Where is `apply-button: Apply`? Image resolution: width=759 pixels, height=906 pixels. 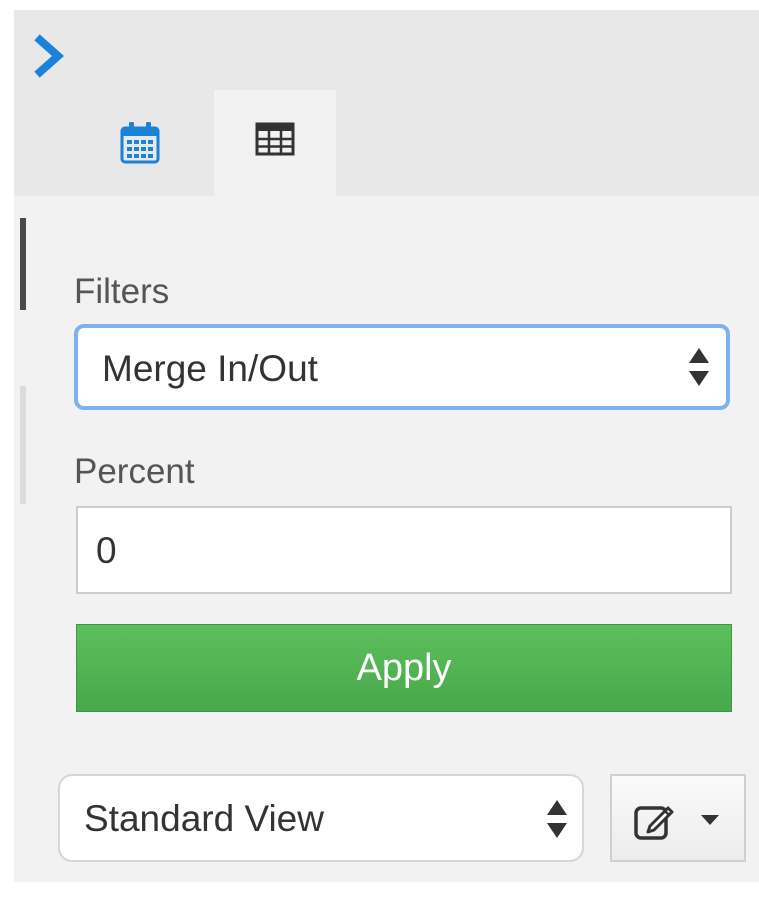
apply-button: Apply is located at coordinates (404, 668).